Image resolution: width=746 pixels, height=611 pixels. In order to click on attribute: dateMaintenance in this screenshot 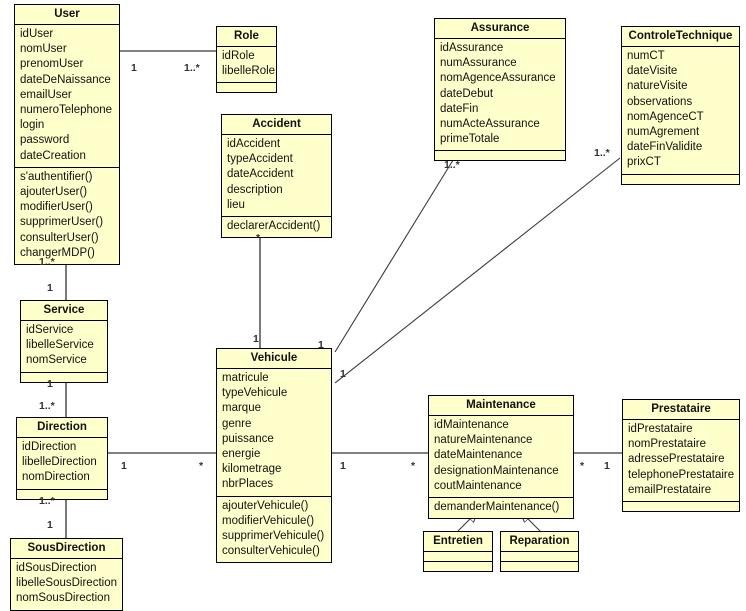, I will do `click(478, 455)`.